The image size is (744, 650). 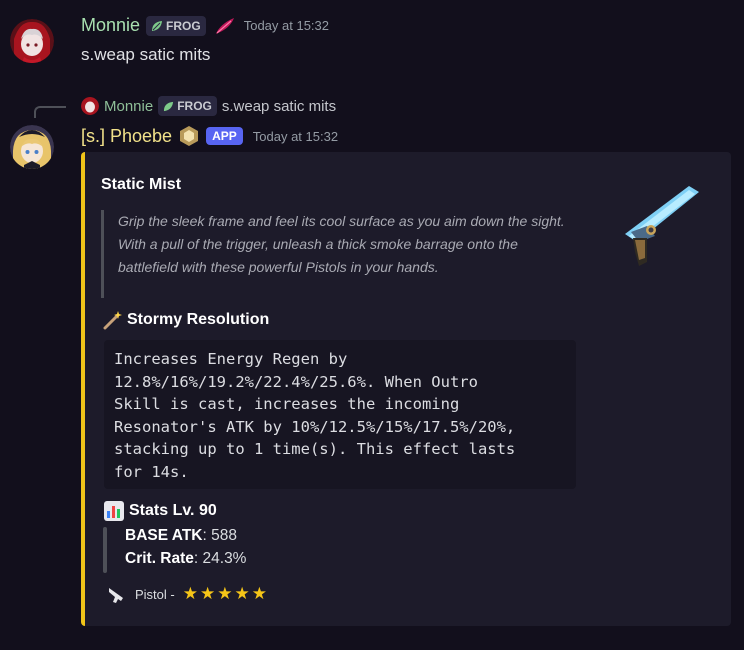 I want to click on reply-clan-tag: FROG, so click(x=187, y=106).